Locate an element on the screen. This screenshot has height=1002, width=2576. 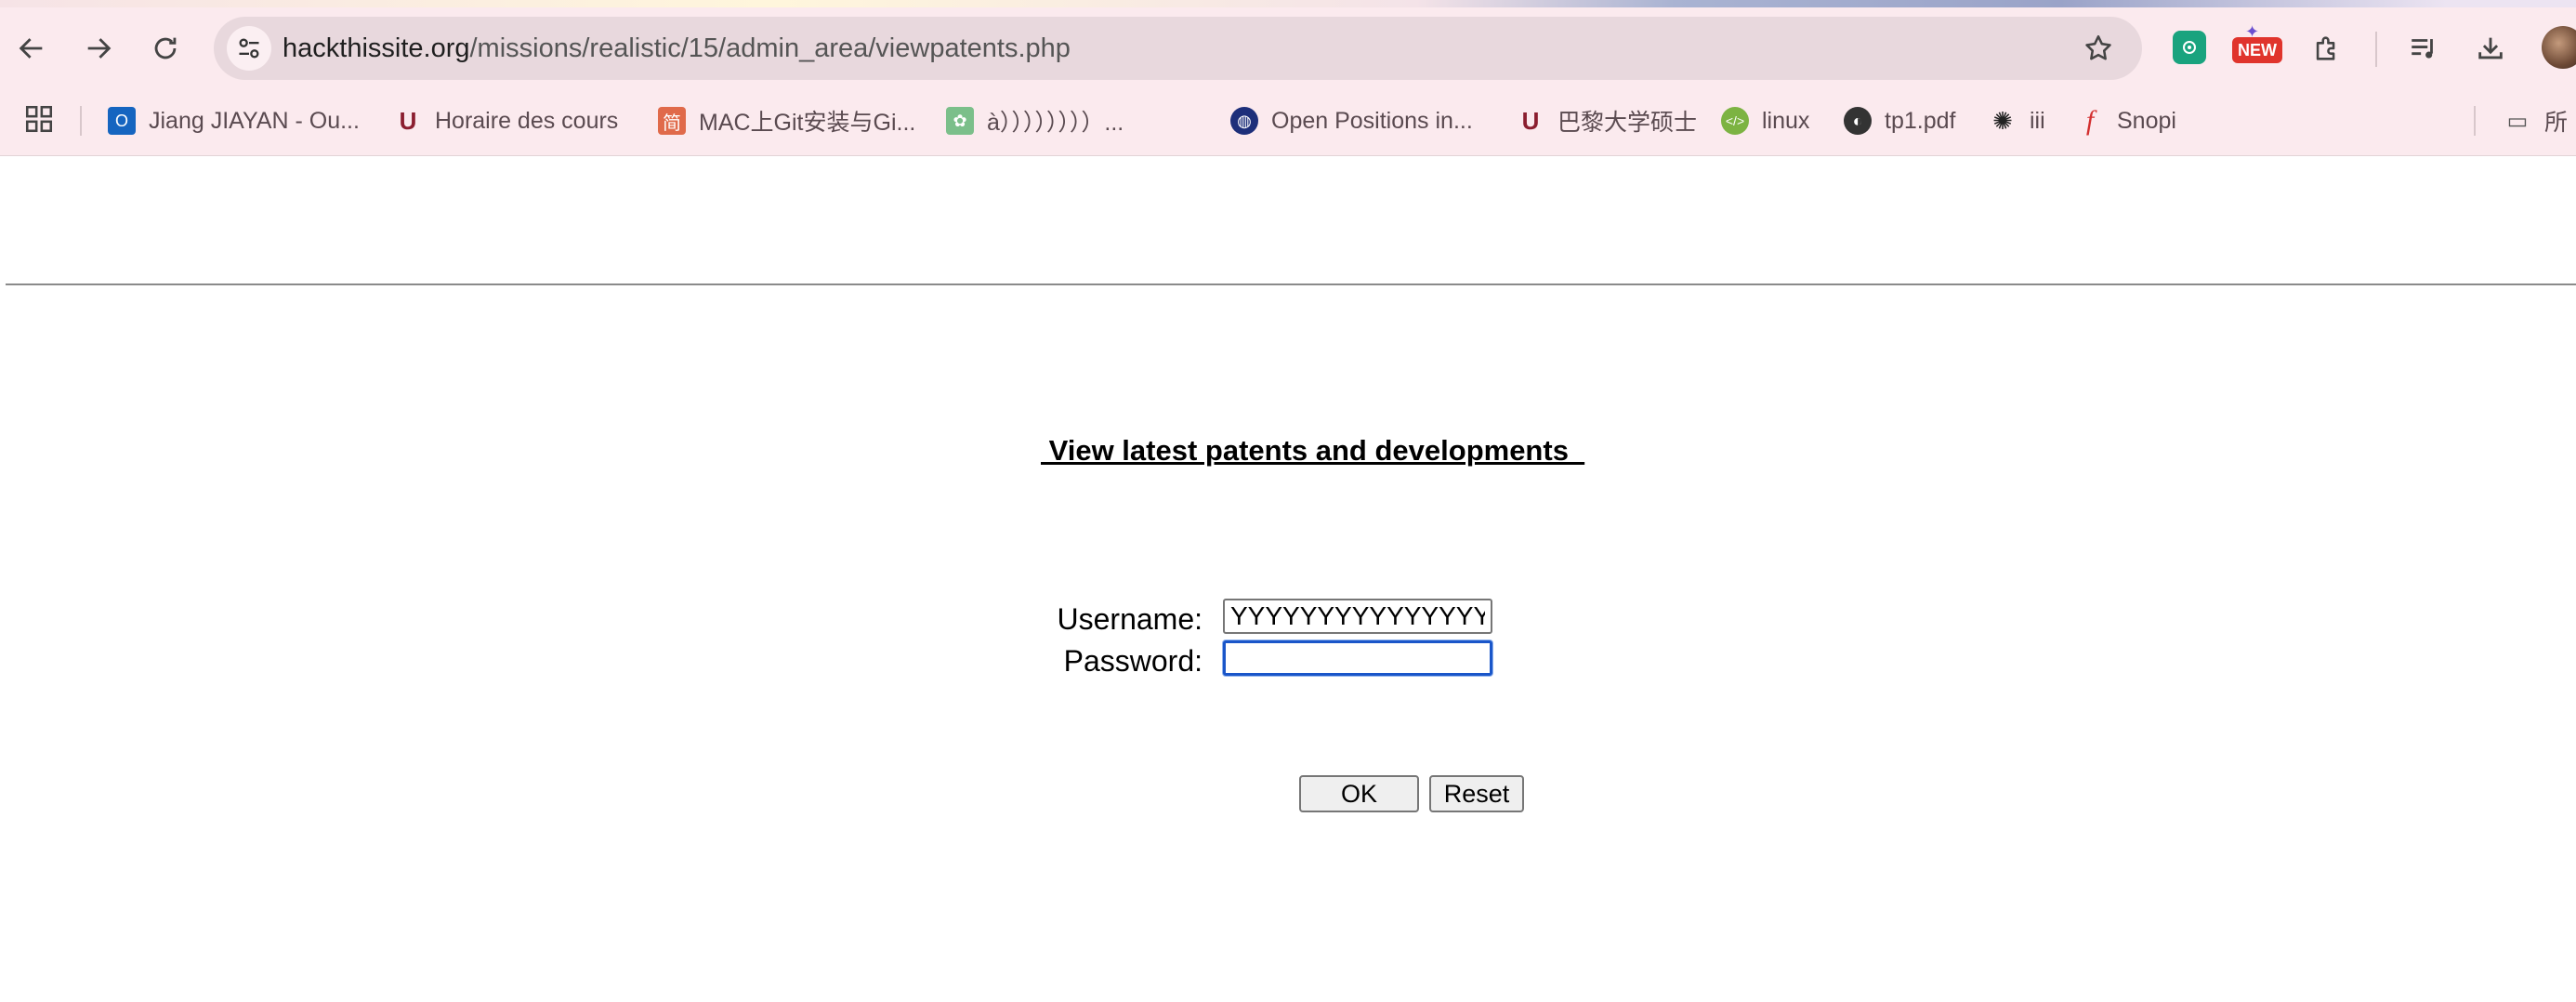
bookmark-item: U Horaire des cours is located at coordinates (506, 120).